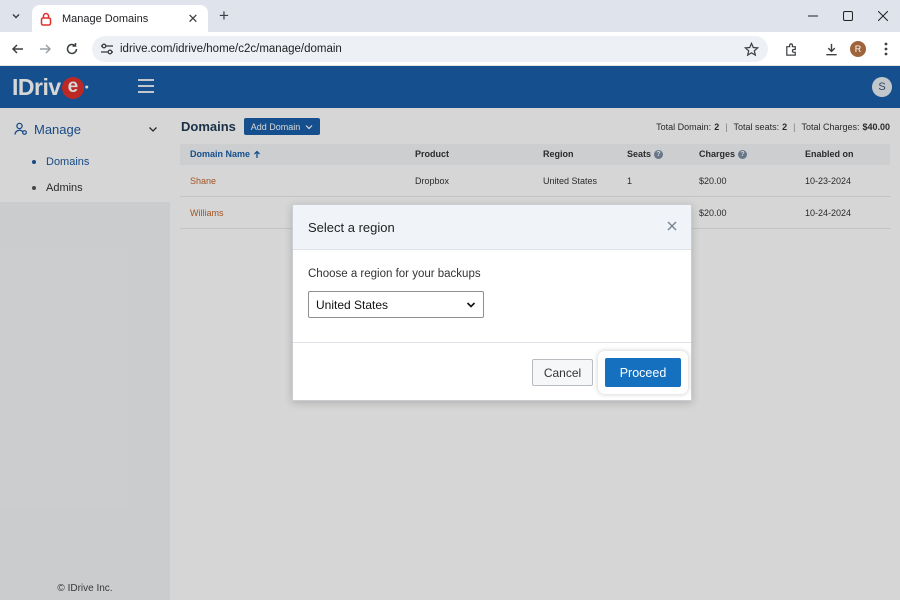  Describe the element at coordinates (492, 342) in the screenshot. I see `dialog-divider` at that location.